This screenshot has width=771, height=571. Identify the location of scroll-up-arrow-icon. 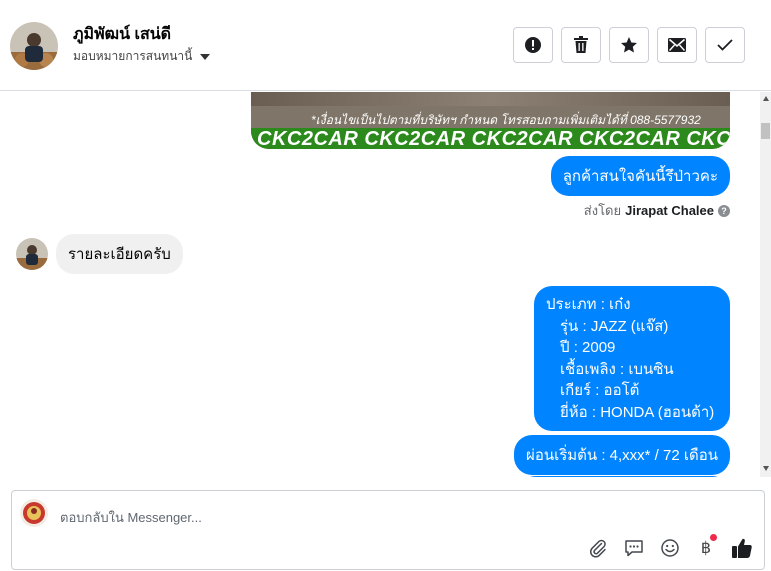
(766, 98).